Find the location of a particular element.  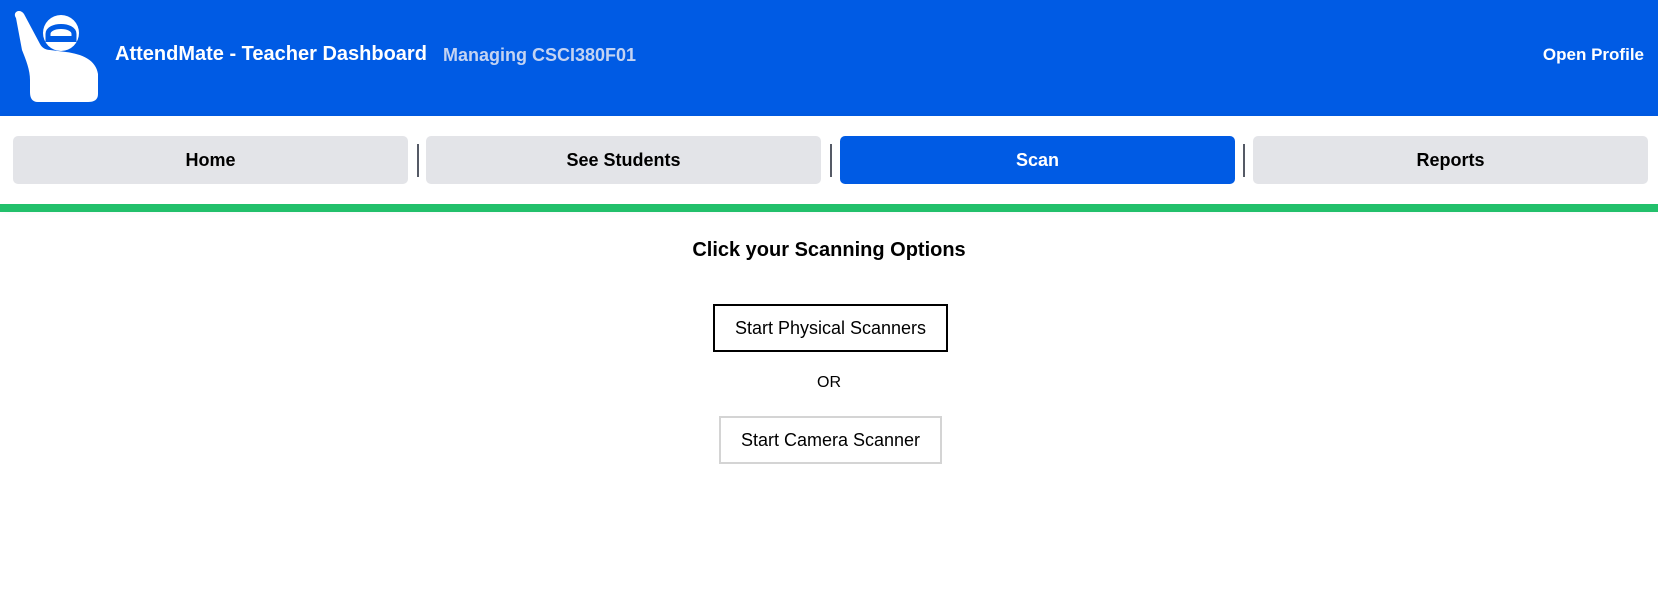

course-label: Managing CSCI380F01 is located at coordinates (540, 55).